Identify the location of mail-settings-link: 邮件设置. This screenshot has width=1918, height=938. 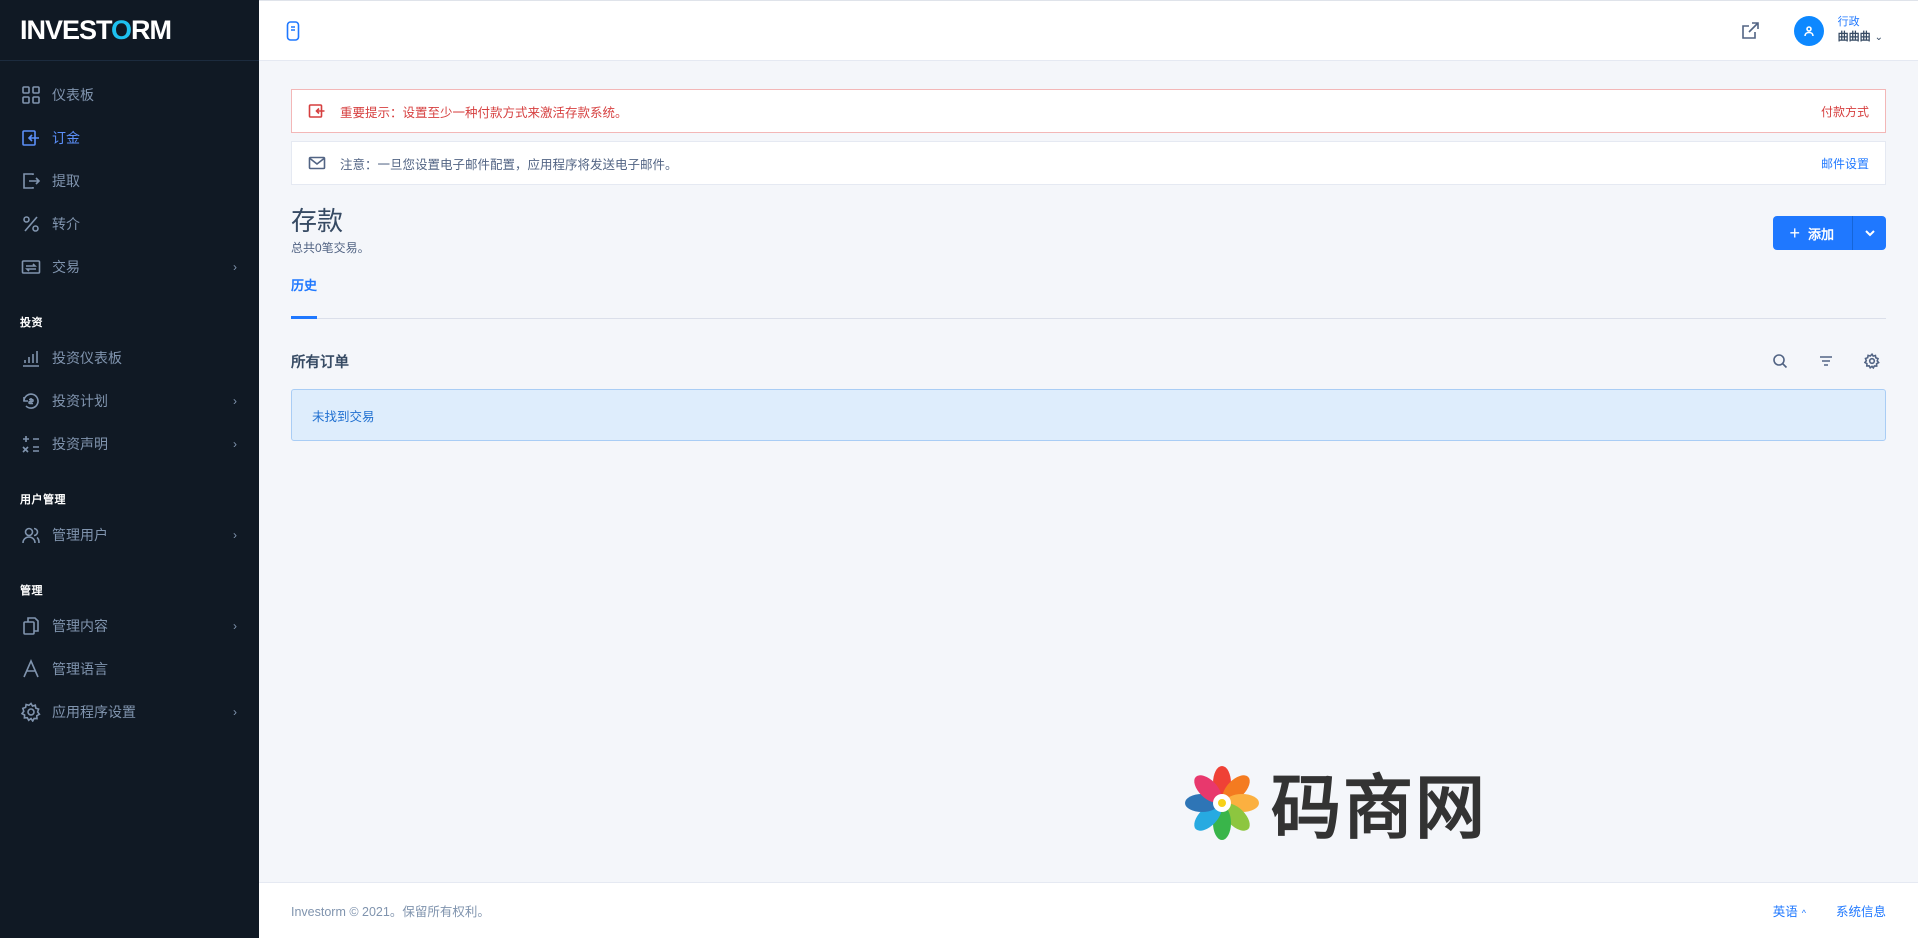
(1845, 163).